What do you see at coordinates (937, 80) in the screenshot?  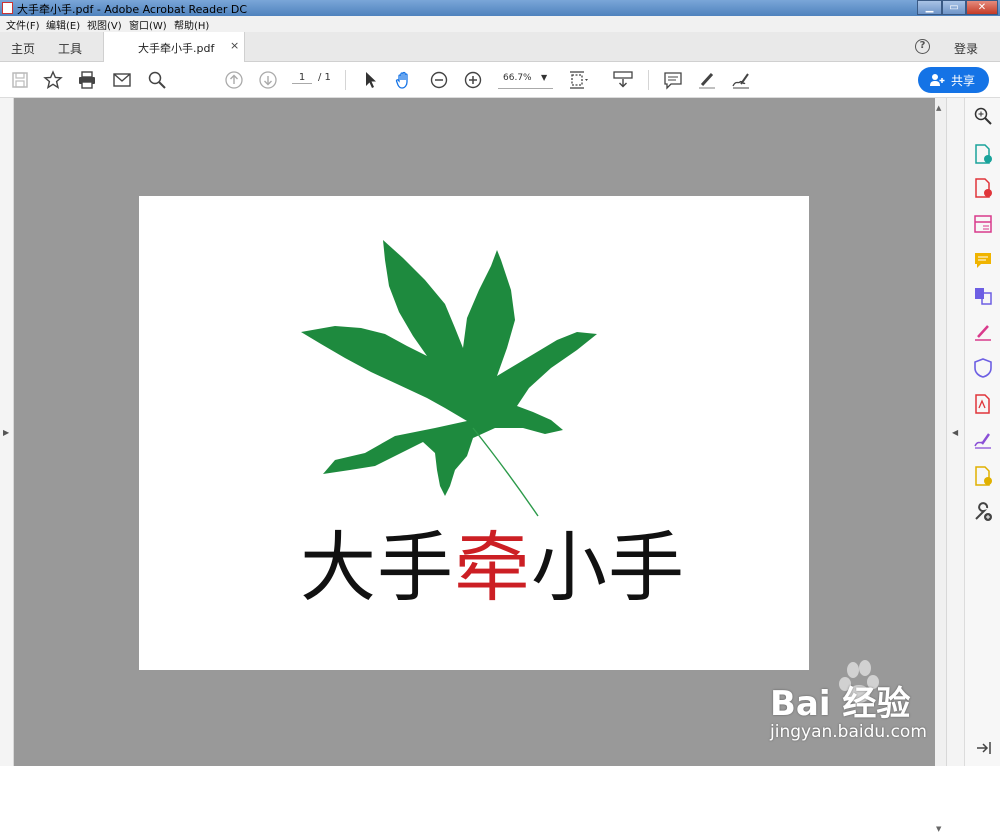 I see `add-user-icon` at bounding box center [937, 80].